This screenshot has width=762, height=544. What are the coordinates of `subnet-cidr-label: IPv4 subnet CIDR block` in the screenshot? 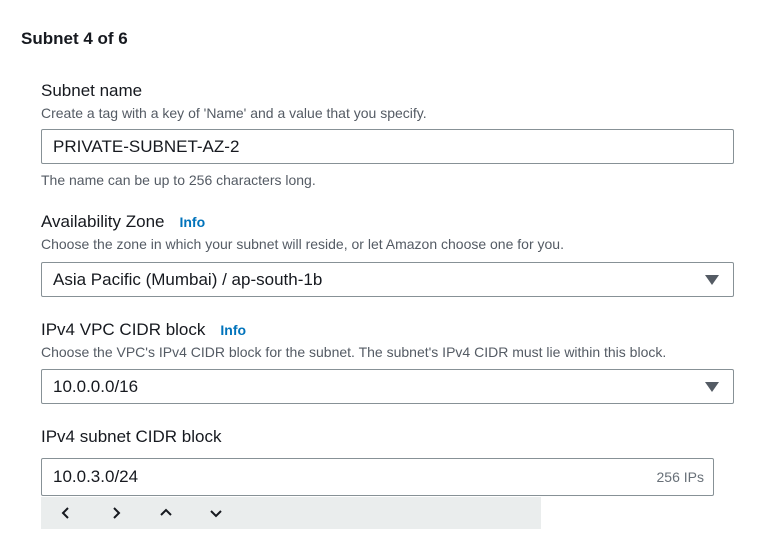 It's located at (131, 436).